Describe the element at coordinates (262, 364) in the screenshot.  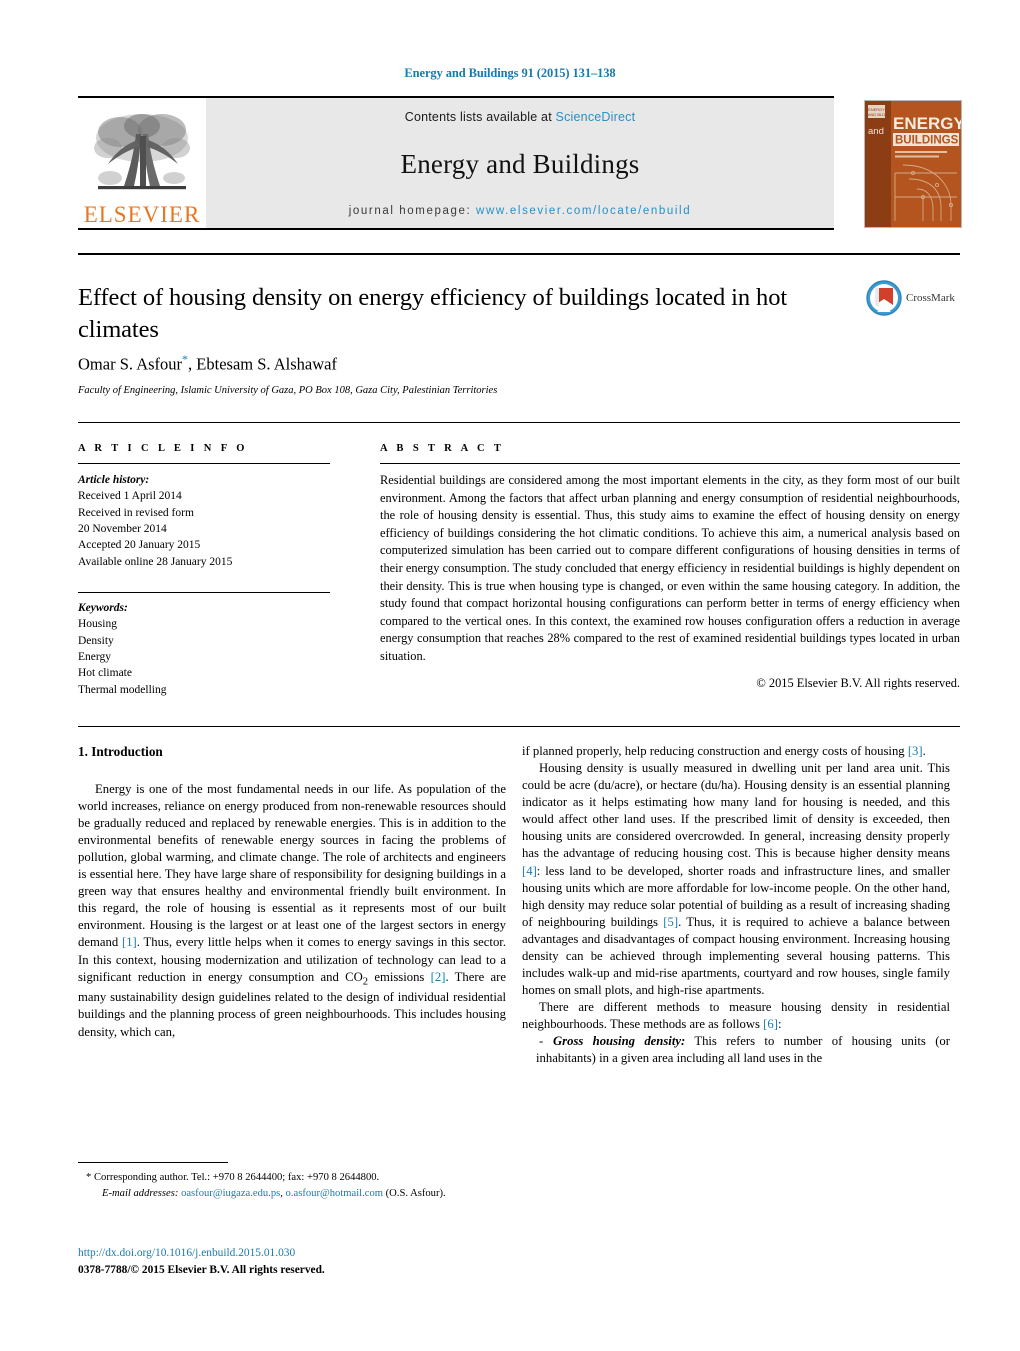
I see `author-secondary: , Ebtesam S. Alshawaf` at that location.